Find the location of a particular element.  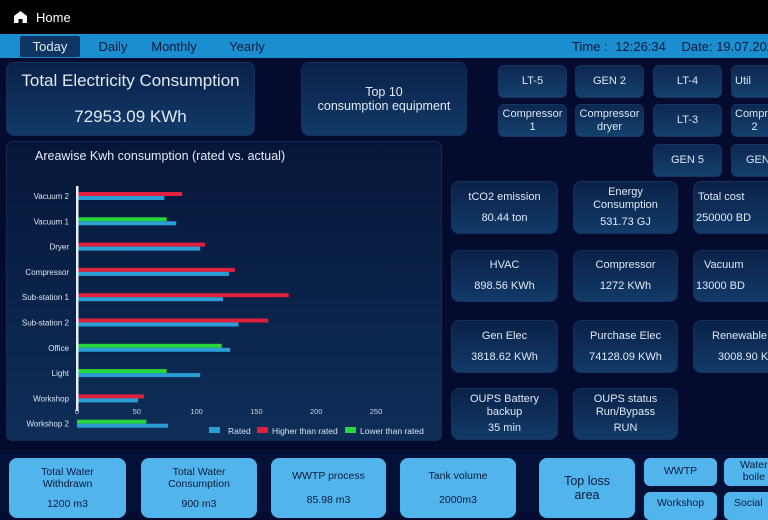

water-total-withdrawn: Total Water Withdrawn 1200 m3 is located at coordinates (67, 488).